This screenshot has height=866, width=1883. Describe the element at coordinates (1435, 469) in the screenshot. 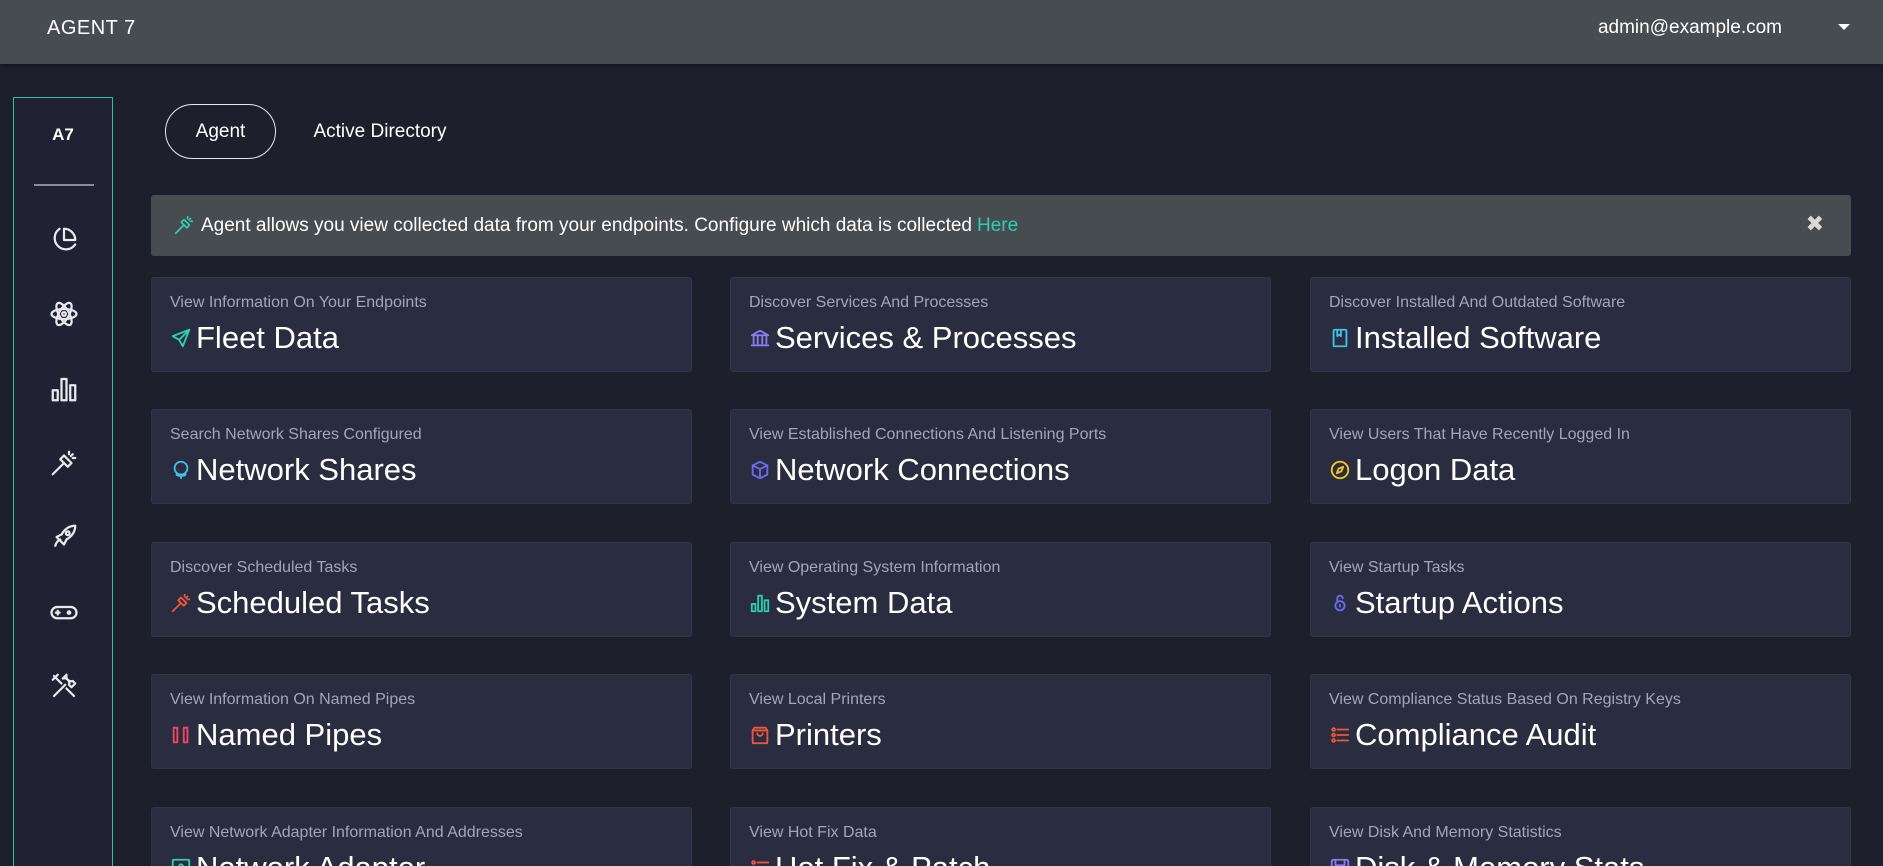

I see `card-title-label: Logon Data` at that location.